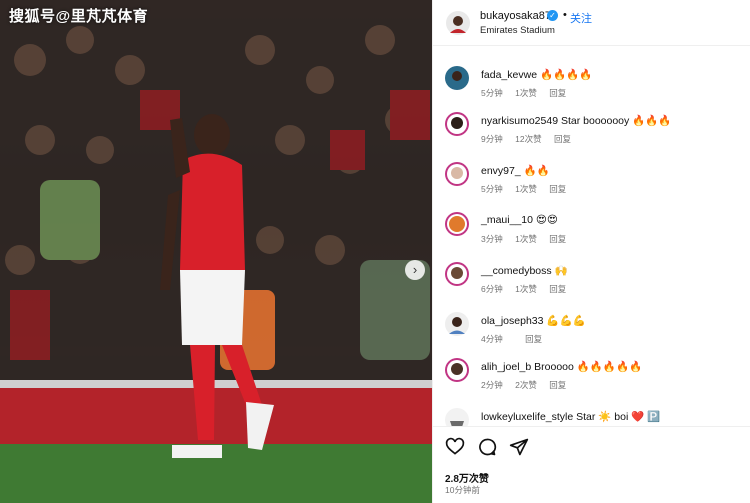 Image resolution: width=750 pixels, height=503 pixels. Describe the element at coordinates (528, 139) in the screenshot. I see `comment-likes: 12次赞` at that location.